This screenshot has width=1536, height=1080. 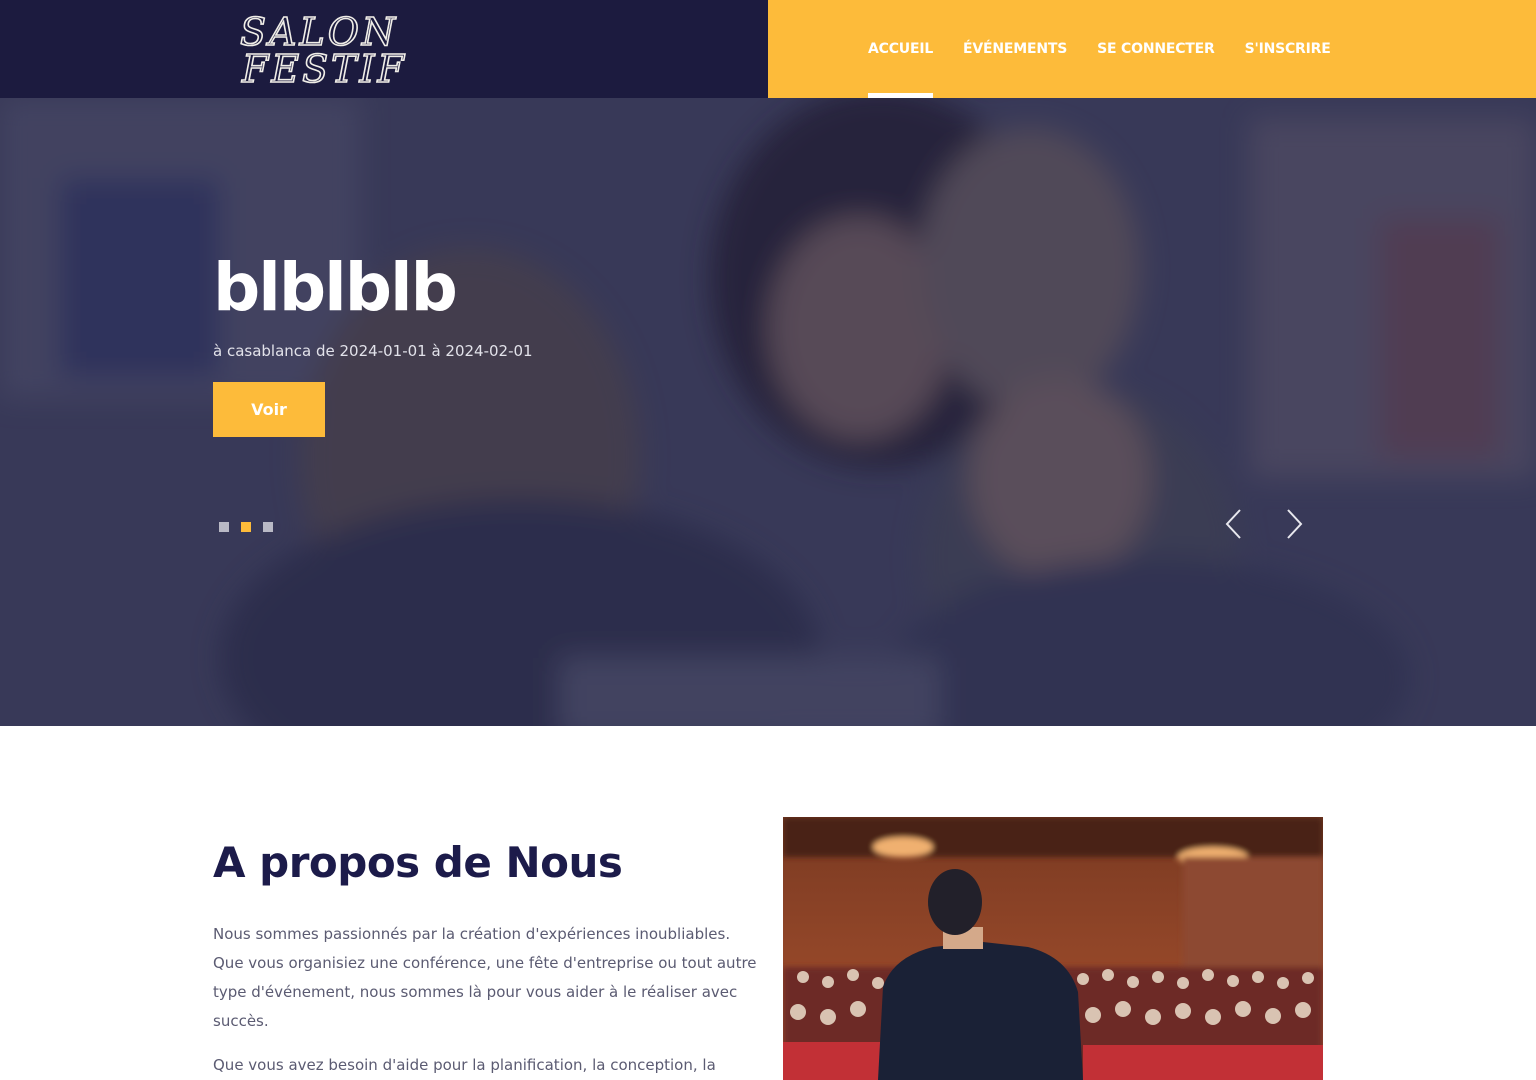 I want to click on nav-item-label: SE CONNECTER, so click(x=1156, y=49).